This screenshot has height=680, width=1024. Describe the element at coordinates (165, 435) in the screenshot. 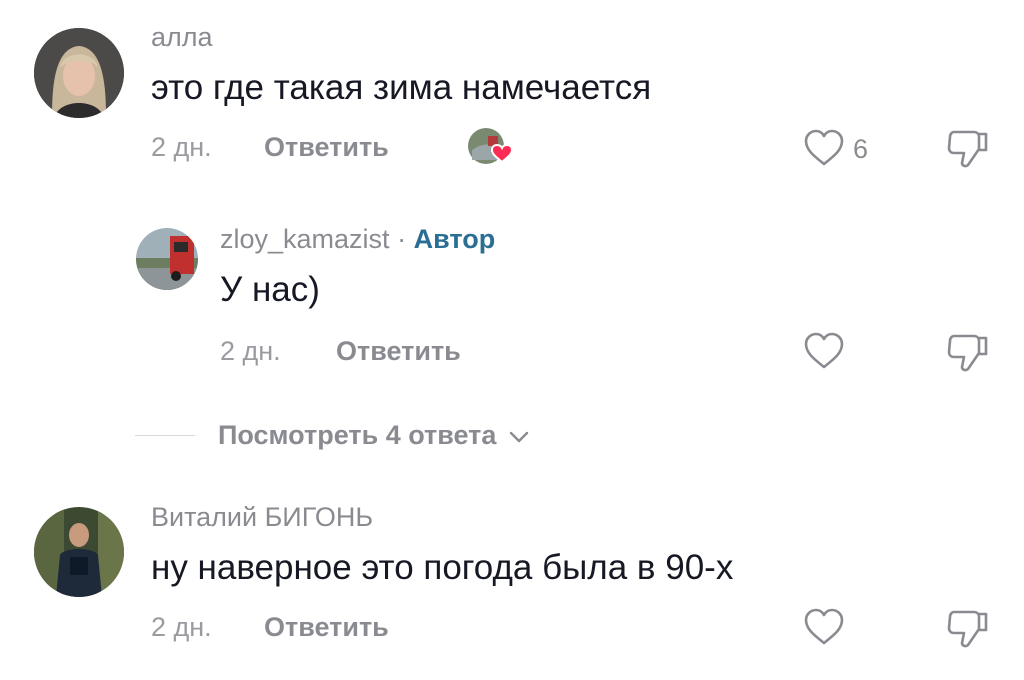

I see `replies-divider` at that location.